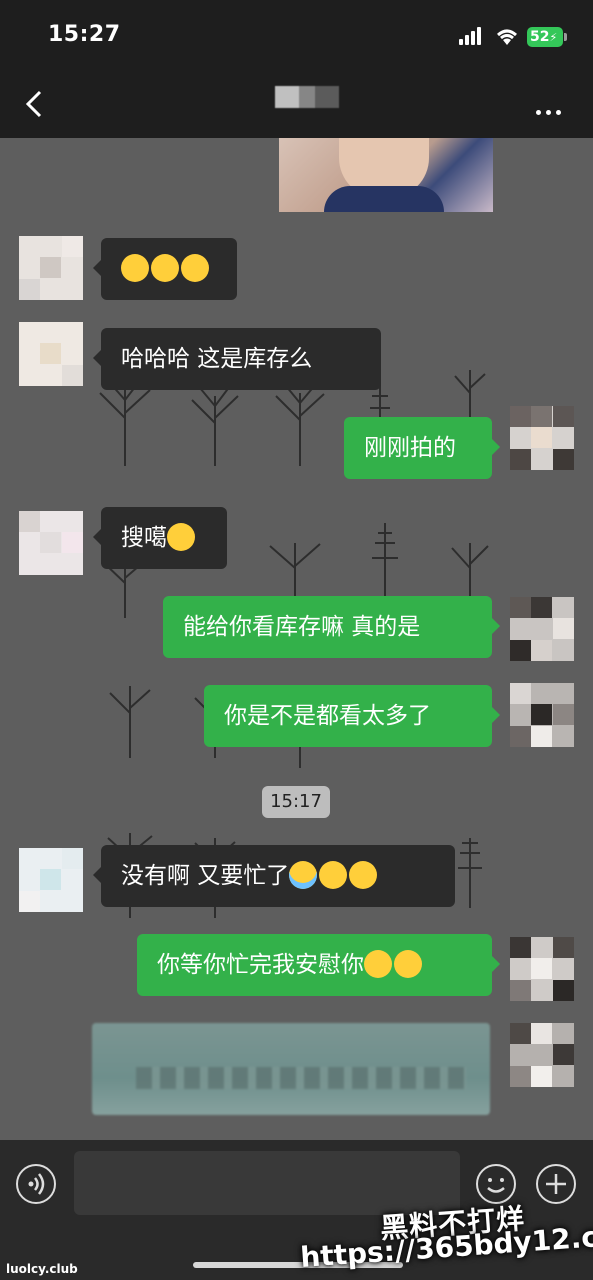 The width and height of the screenshot is (593, 1280). I want to click on message-text: 没有啊 又要忙了, so click(205, 876).